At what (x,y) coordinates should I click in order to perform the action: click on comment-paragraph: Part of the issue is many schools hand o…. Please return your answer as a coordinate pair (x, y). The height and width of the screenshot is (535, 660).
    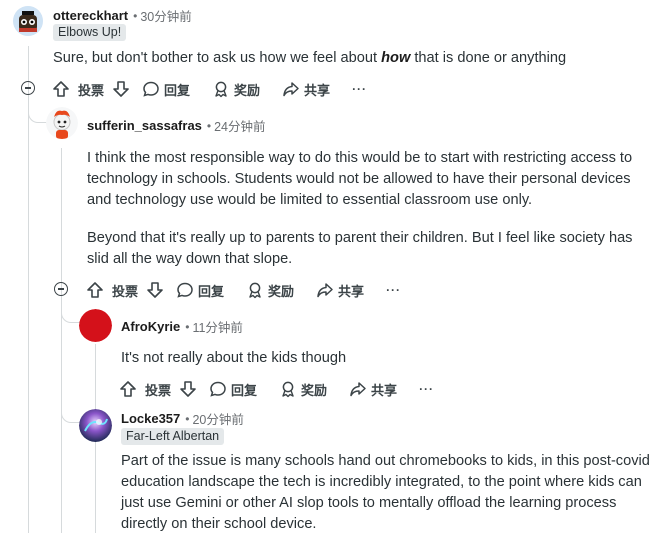
    Looking at the image, I should click on (385, 492).